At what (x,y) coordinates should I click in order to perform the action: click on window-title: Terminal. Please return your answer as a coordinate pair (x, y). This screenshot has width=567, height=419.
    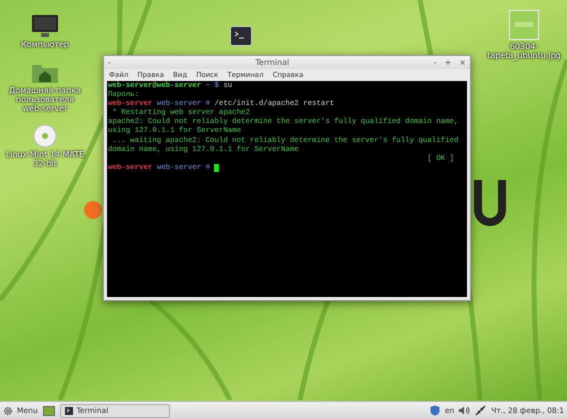
    Looking at the image, I should click on (272, 62).